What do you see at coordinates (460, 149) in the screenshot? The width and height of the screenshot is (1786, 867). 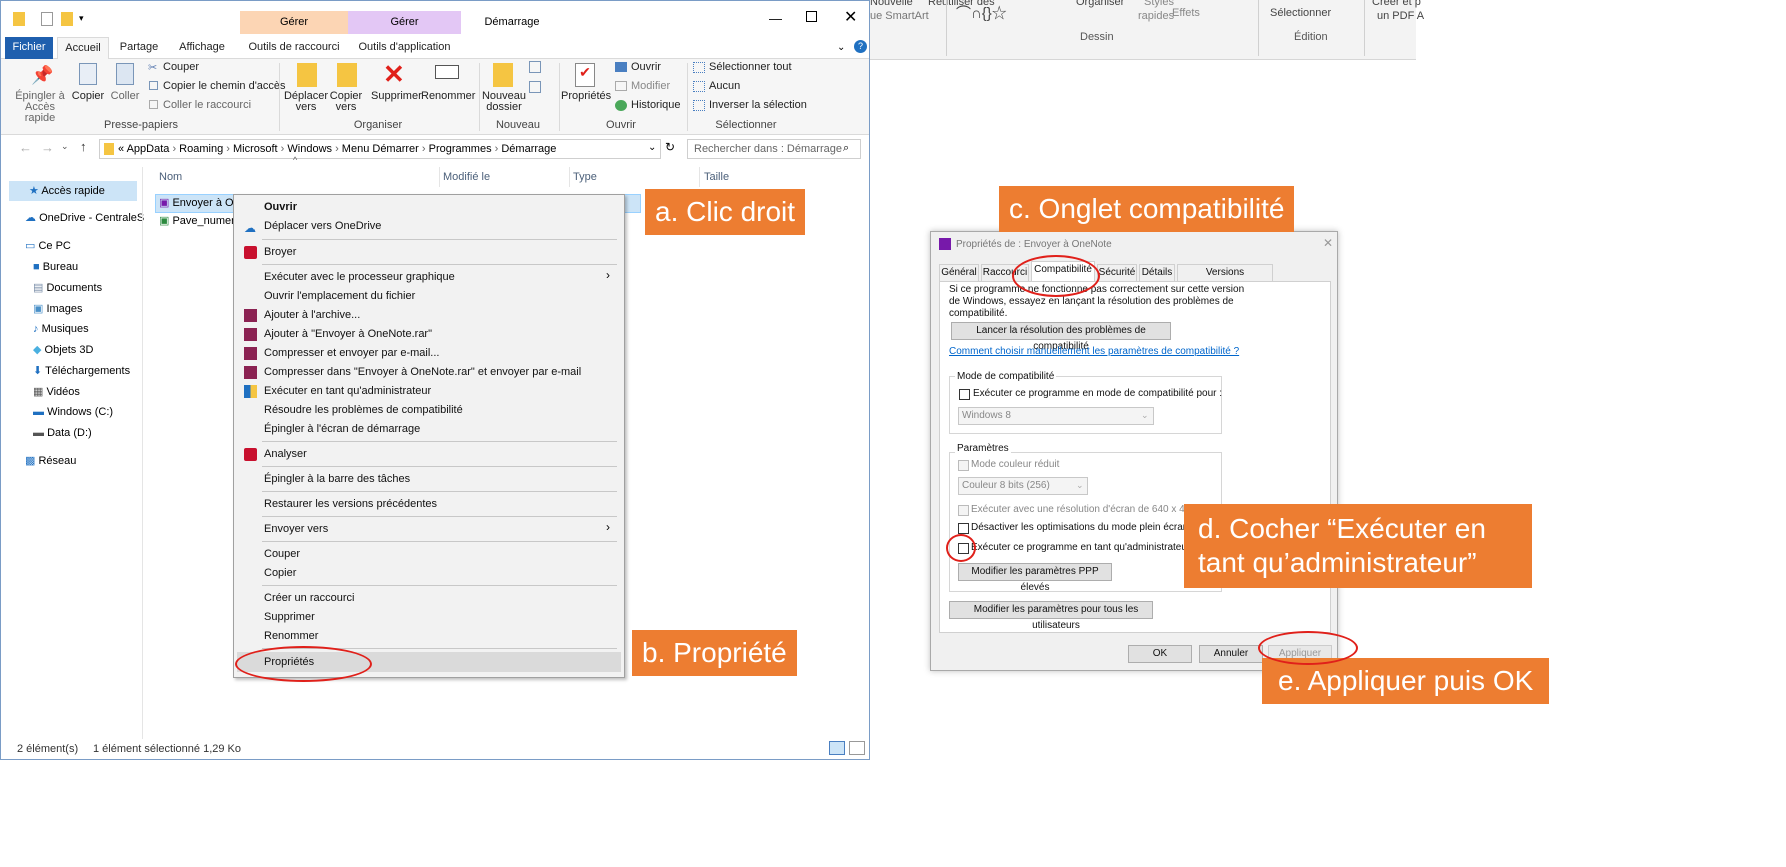 I see `breadcrumb-item: Programmes` at bounding box center [460, 149].